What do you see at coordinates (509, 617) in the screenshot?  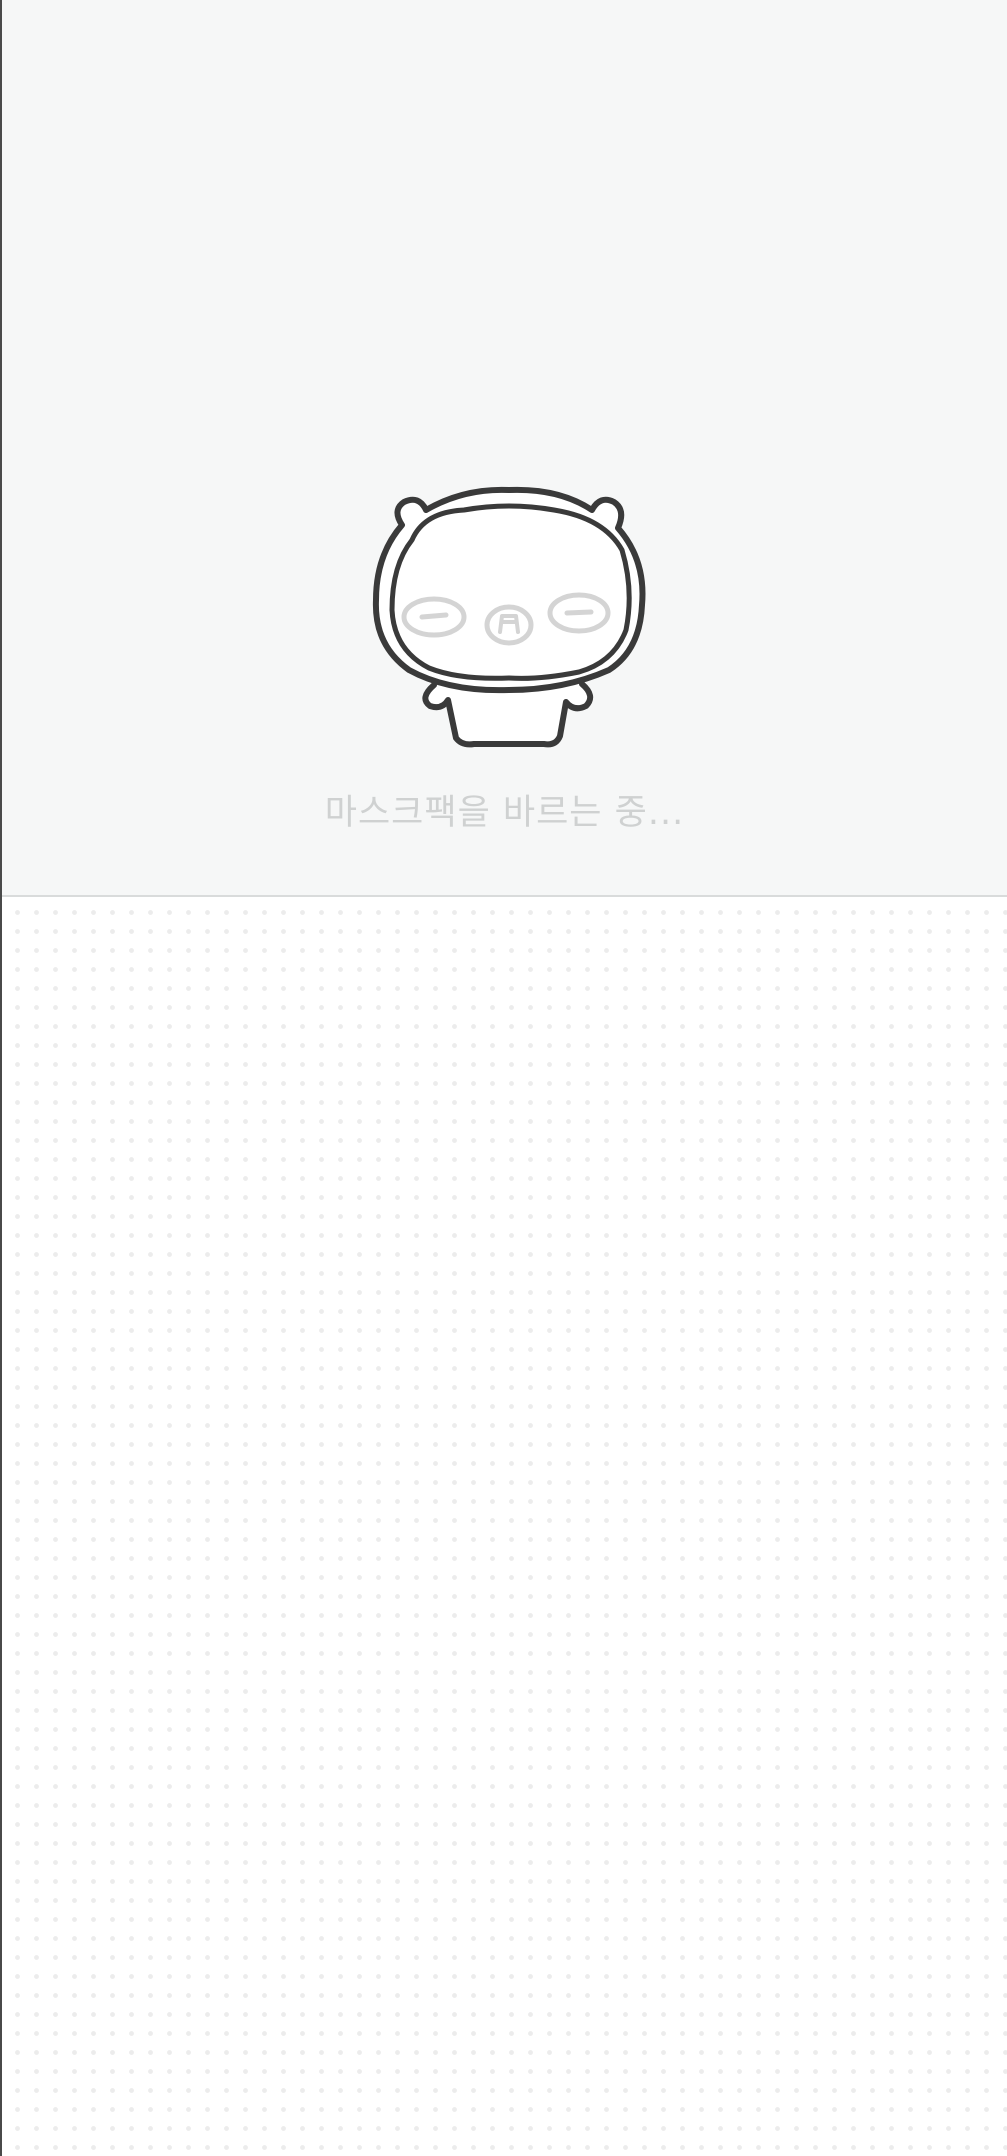 I see `mascot-face-mask-icon` at bounding box center [509, 617].